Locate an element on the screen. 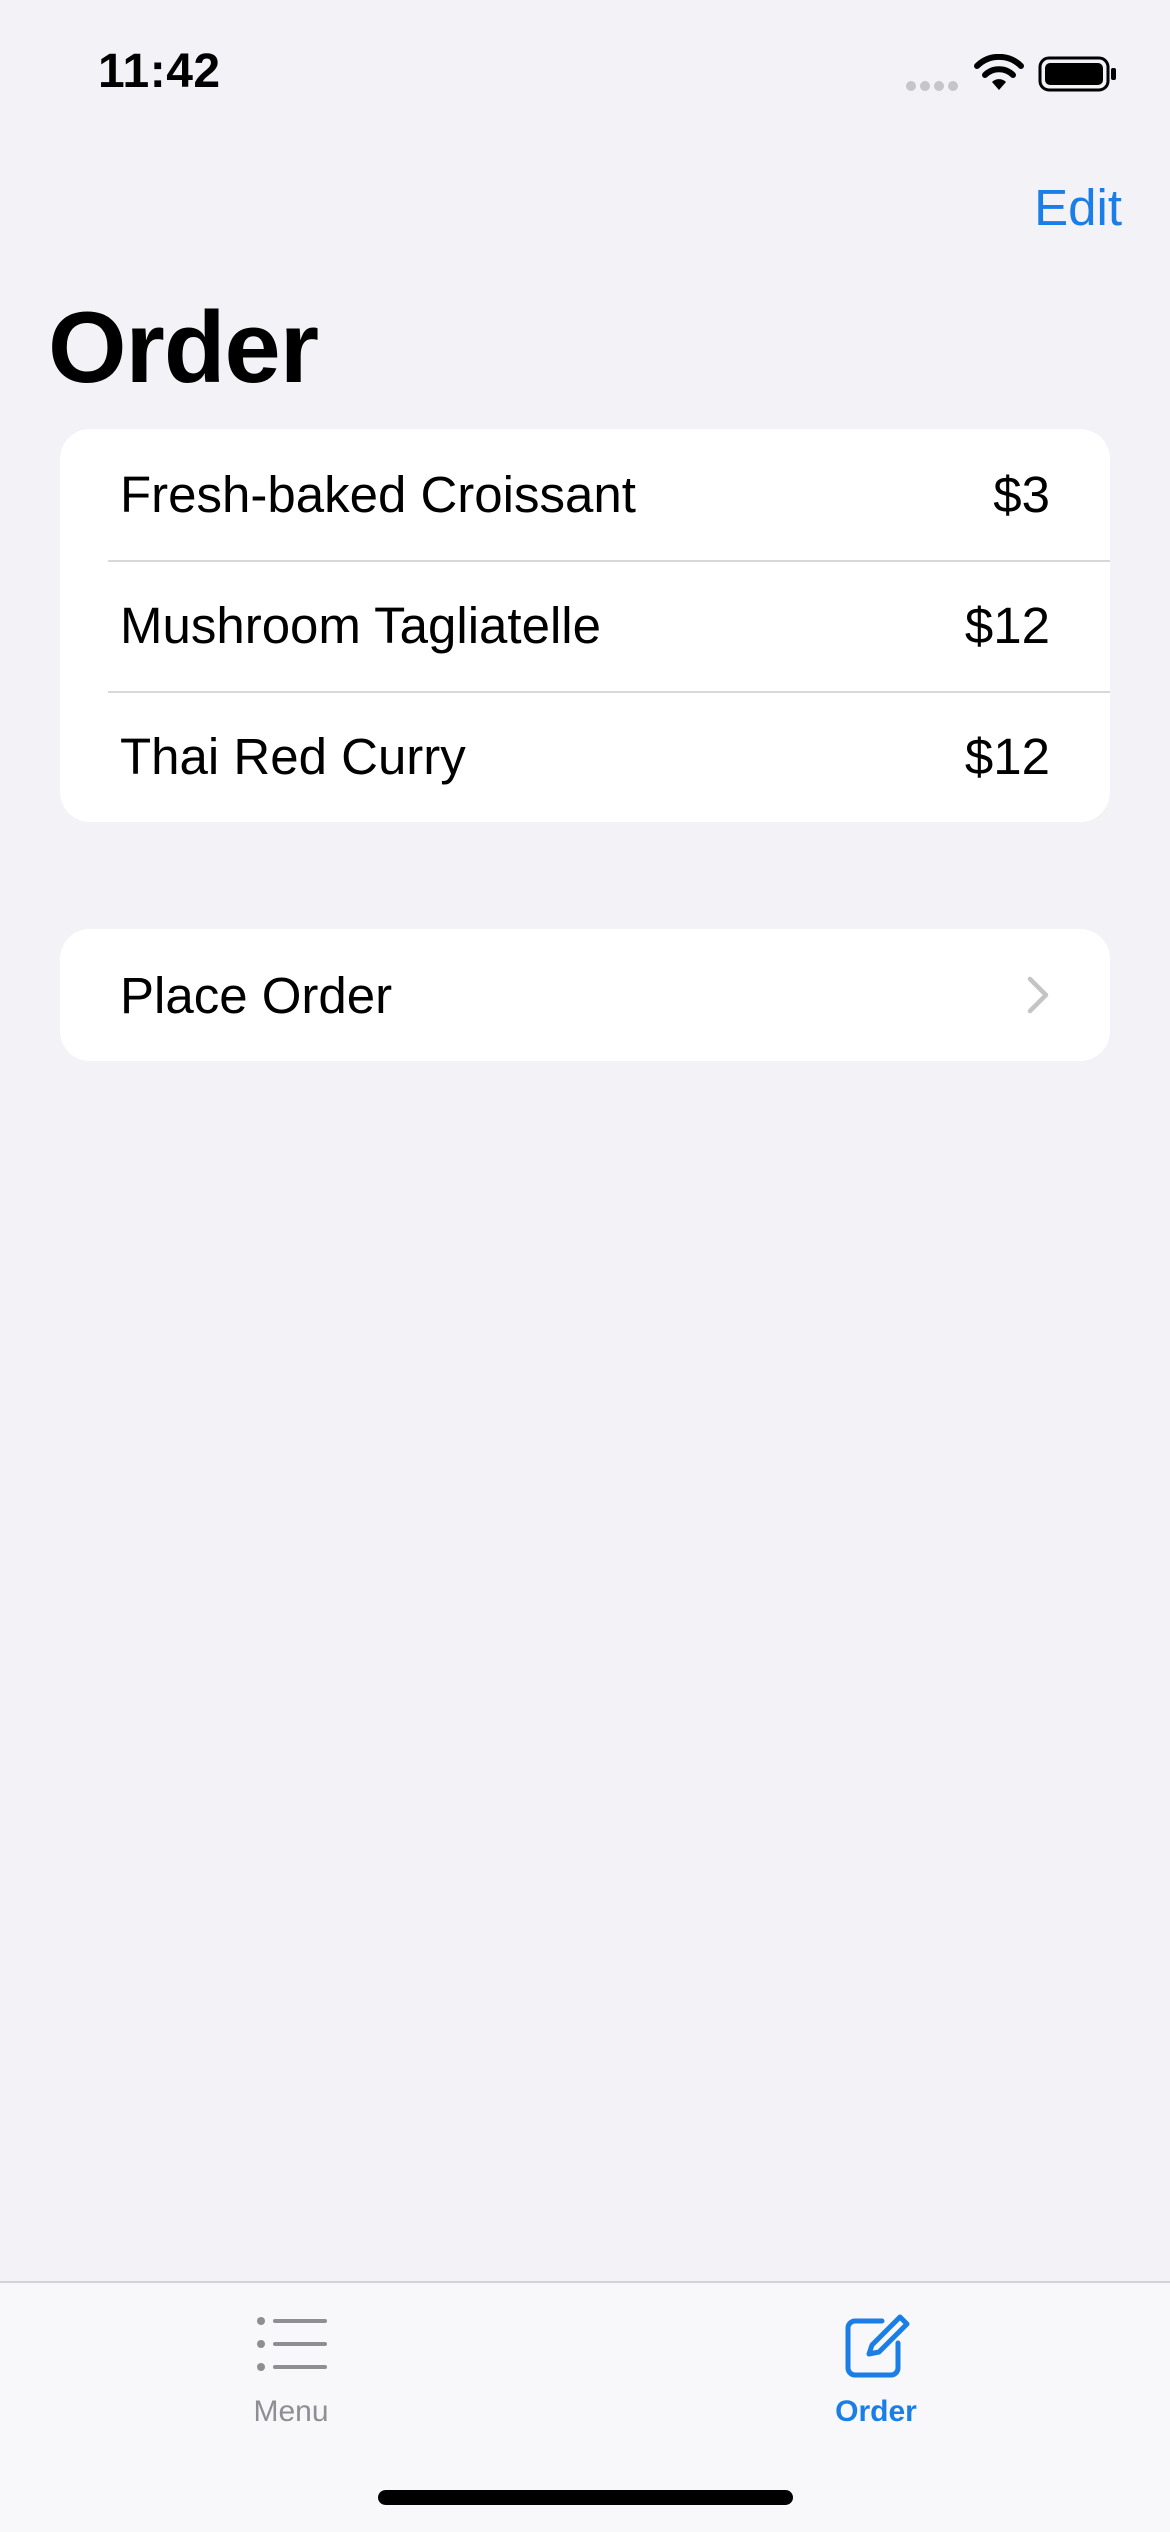  list-icon is located at coordinates (292, 2344).